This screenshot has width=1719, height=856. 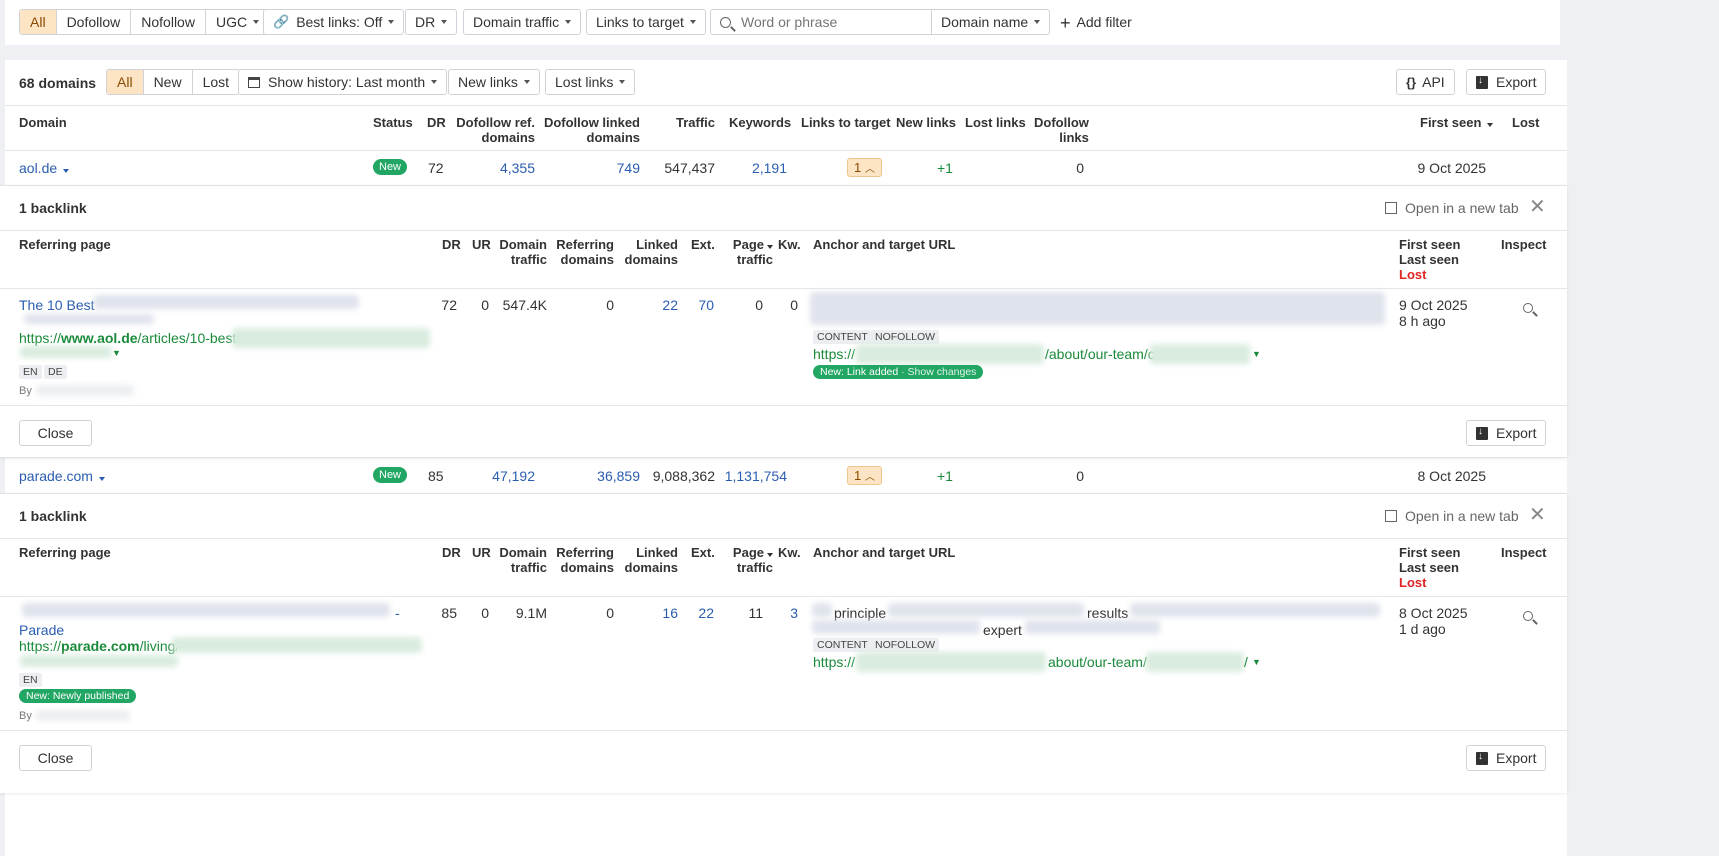 What do you see at coordinates (1246, 662) in the screenshot?
I see `target-url-end: /` at bounding box center [1246, 662].